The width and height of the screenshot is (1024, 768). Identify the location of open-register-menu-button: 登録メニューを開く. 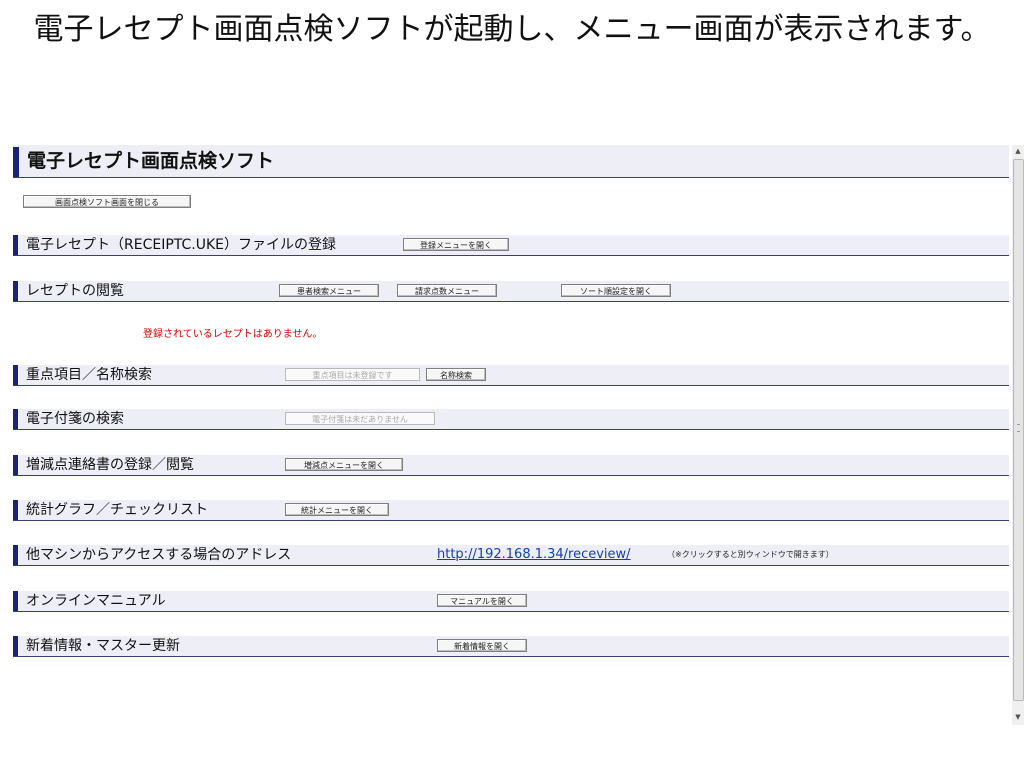
(456, 244).